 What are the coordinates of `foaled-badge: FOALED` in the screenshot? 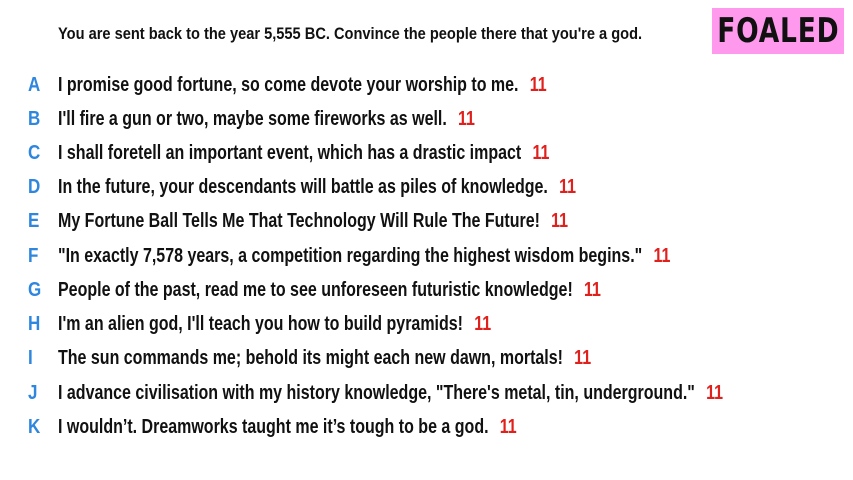 It's located at (778, 31).